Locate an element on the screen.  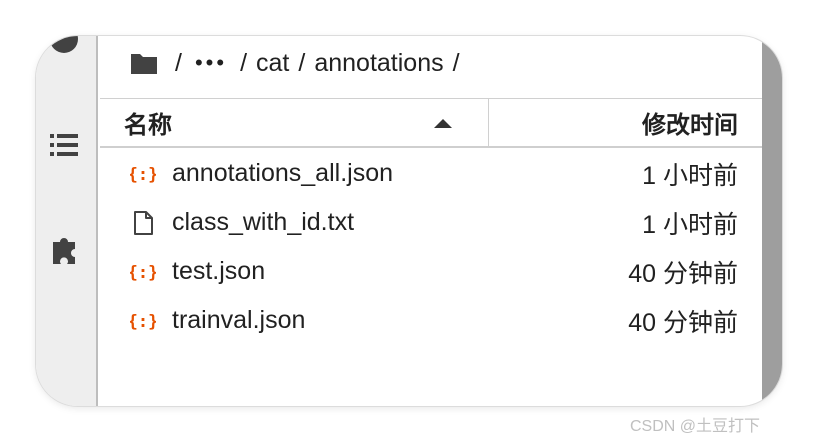
breadcrumb-item-annotations: annotations is located at coordinates (378, 63).